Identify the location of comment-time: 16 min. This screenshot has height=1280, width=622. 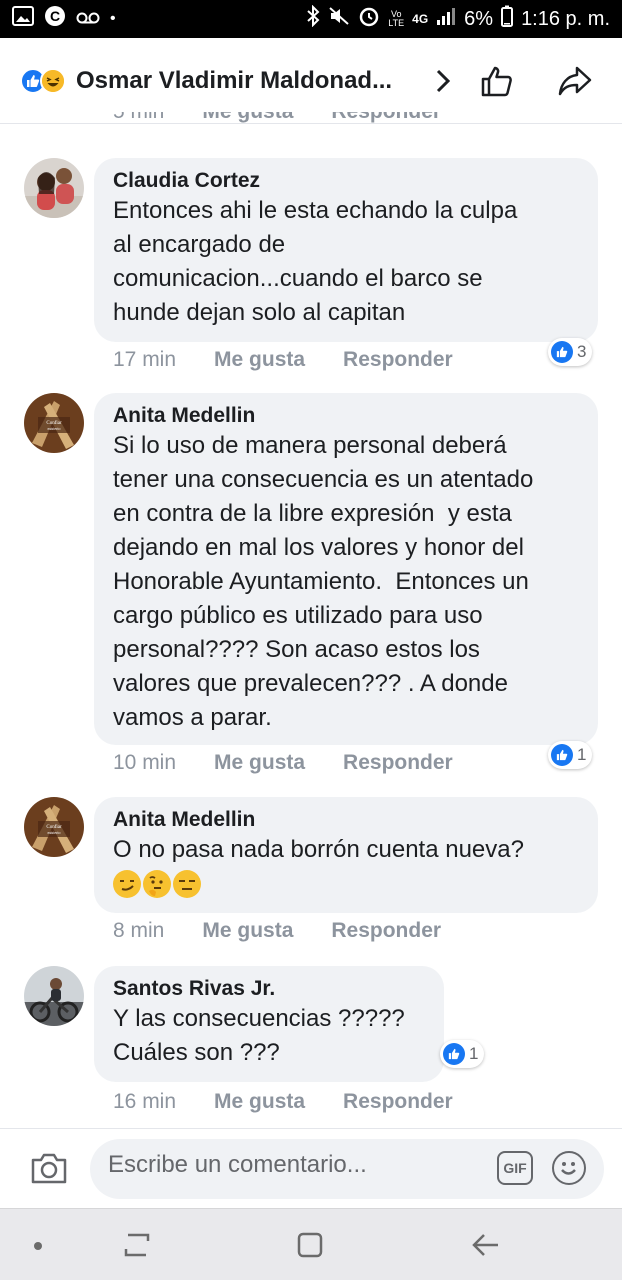
(145, 1101).